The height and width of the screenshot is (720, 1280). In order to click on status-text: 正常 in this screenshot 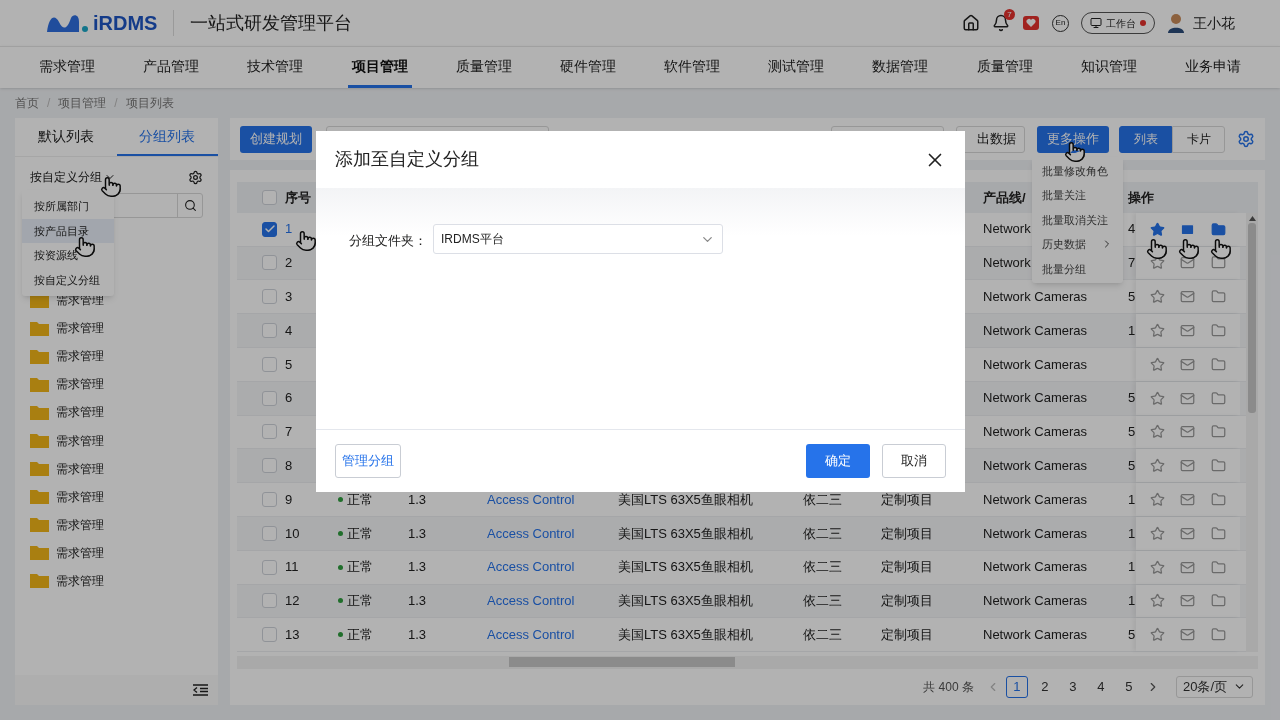, I will do `click(360, 499)`.